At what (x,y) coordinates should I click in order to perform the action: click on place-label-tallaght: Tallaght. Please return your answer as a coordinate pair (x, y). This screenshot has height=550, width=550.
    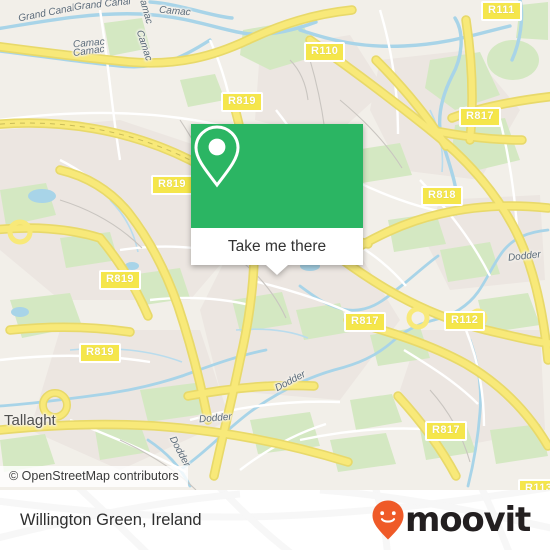
    Looking at the image, I should click on (30, 420).